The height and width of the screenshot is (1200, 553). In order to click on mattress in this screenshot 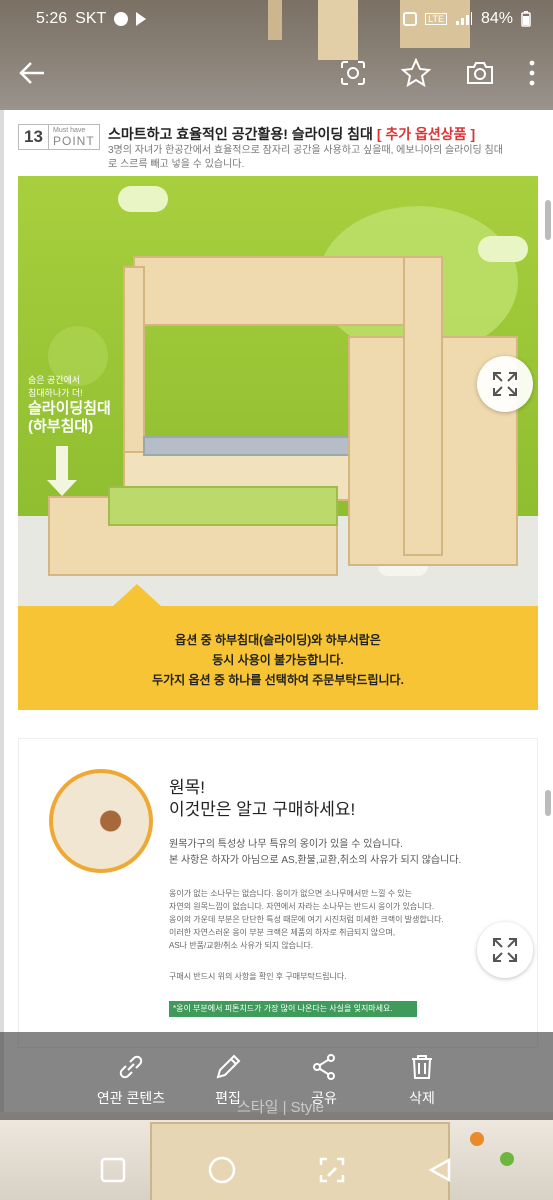, I will do `click(248, 446)`.